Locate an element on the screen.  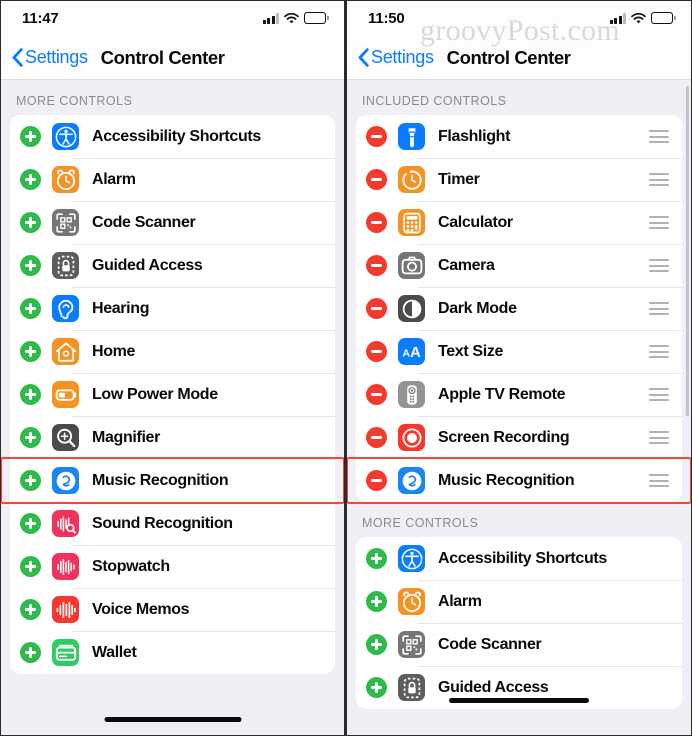
list-item: Low Power Mode is located at coordinates (172, 394).